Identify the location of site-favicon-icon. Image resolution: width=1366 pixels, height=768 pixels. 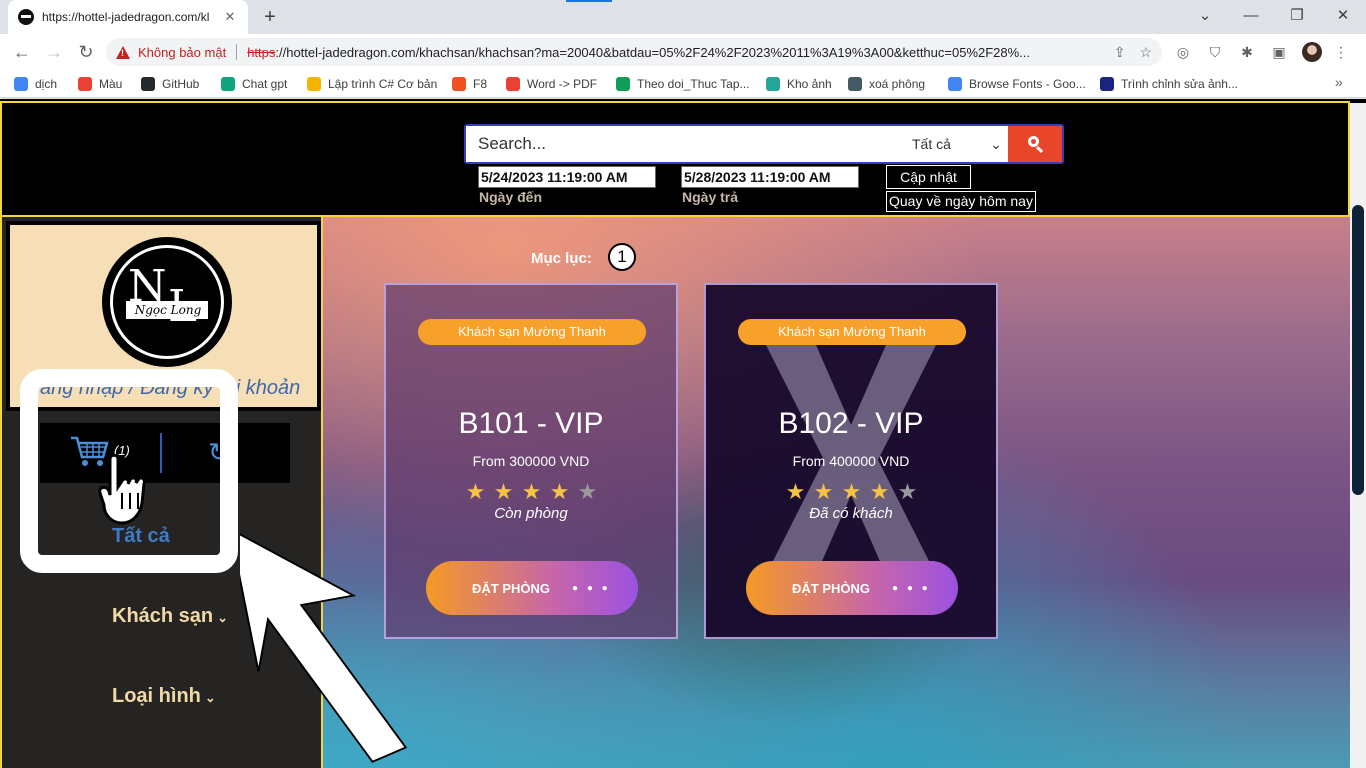
(26, 17).